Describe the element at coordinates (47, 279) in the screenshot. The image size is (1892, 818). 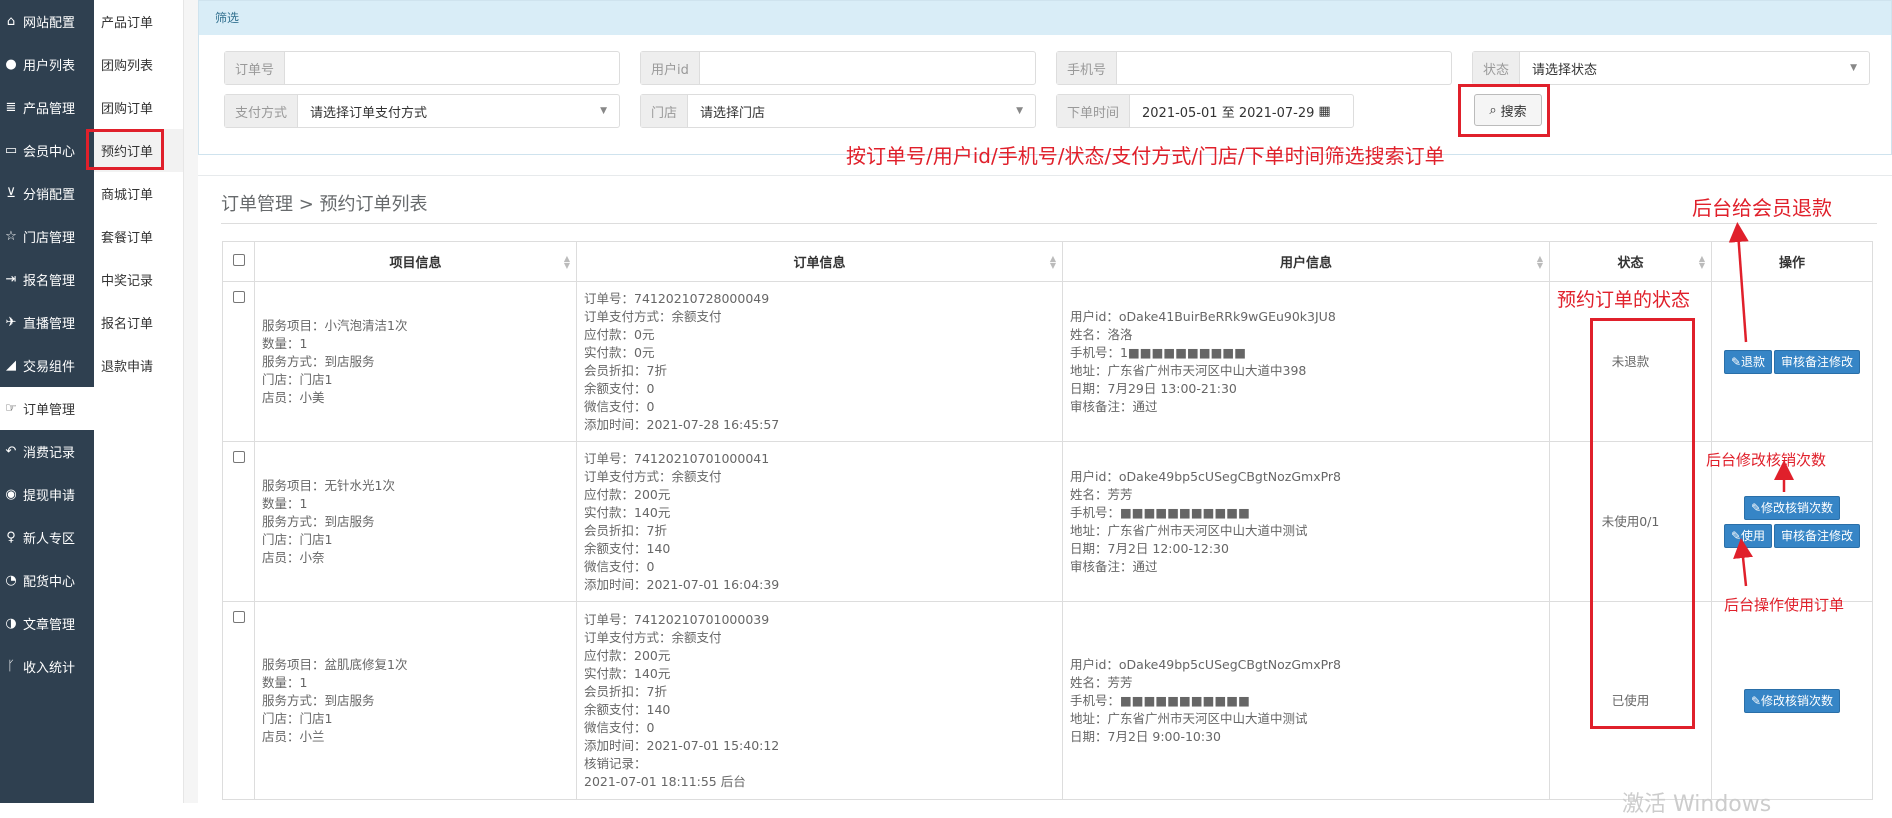
I see `sidebar-item-6: ⇥ 报名管理` at that location.